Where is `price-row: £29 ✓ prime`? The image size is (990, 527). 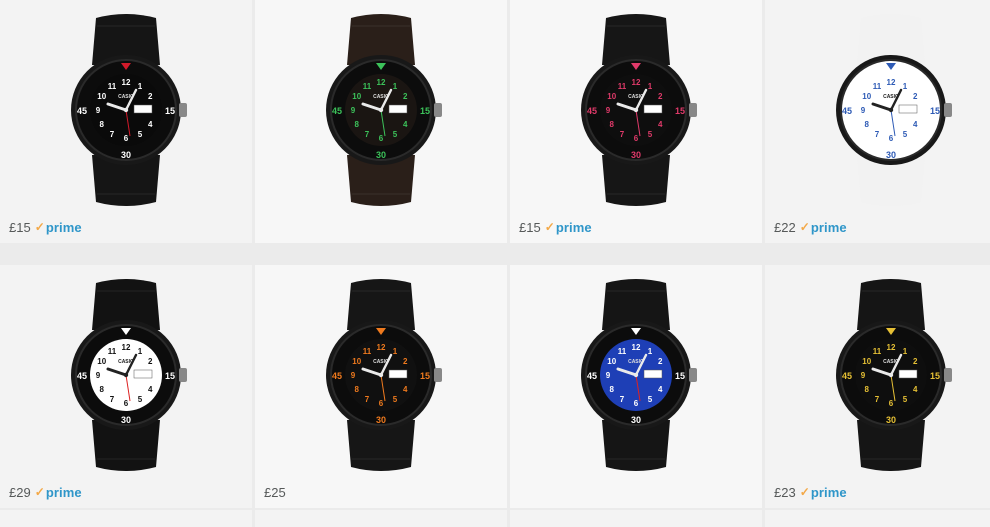
price-row: £29 ✓ prime is located at coordinates (45, 492).